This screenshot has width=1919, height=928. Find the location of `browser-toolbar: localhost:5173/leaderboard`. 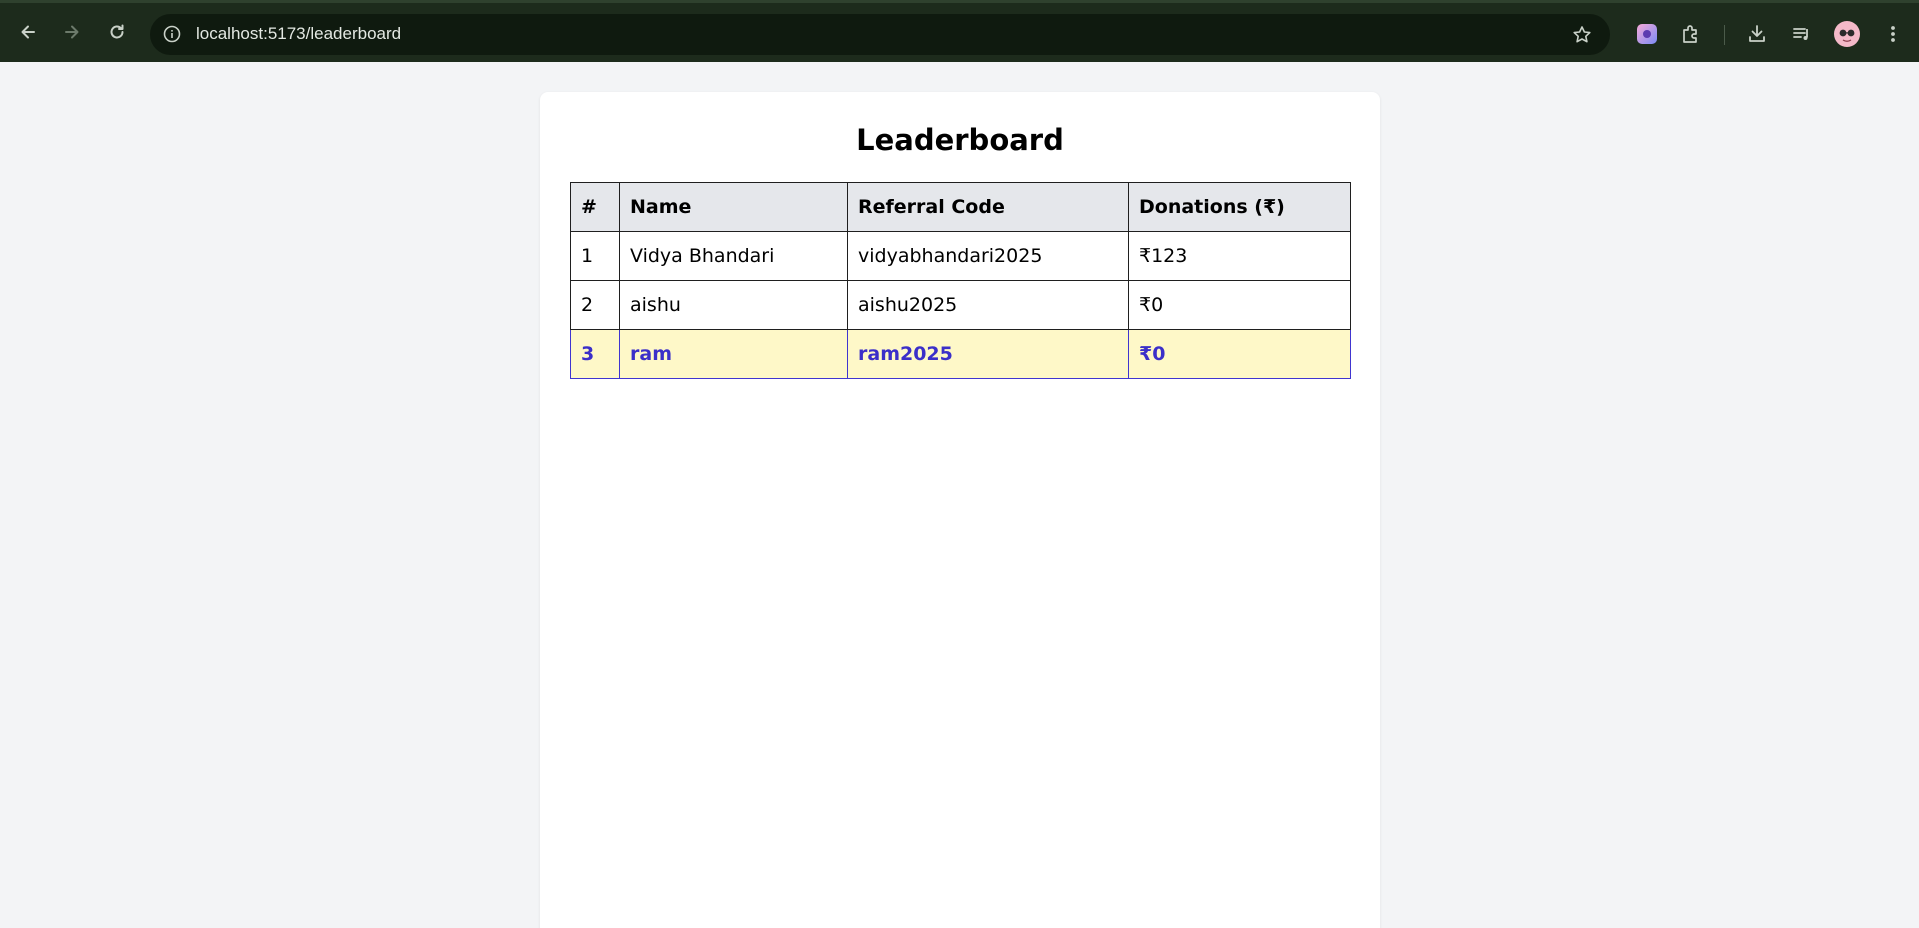

browser-toolbar: localhost:5173/leaderboard is located at coordinates (959, 31).